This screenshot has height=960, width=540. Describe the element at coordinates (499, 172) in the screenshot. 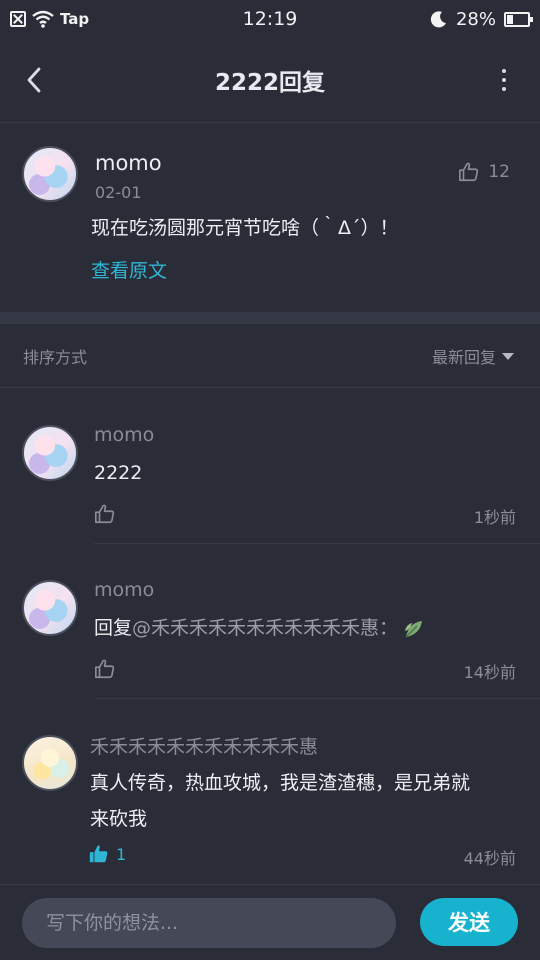

I see `like-count: 12` at that location.